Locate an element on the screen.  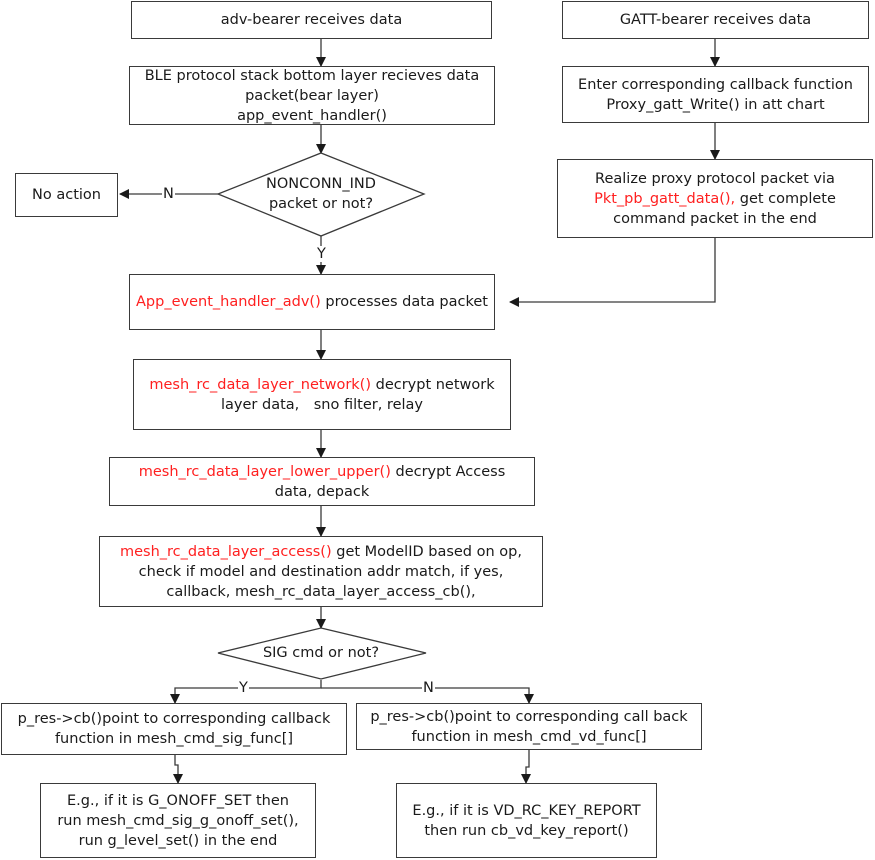
gatt-bearer-text: GATT-bearer receives data is located at coordinates (715, 20).